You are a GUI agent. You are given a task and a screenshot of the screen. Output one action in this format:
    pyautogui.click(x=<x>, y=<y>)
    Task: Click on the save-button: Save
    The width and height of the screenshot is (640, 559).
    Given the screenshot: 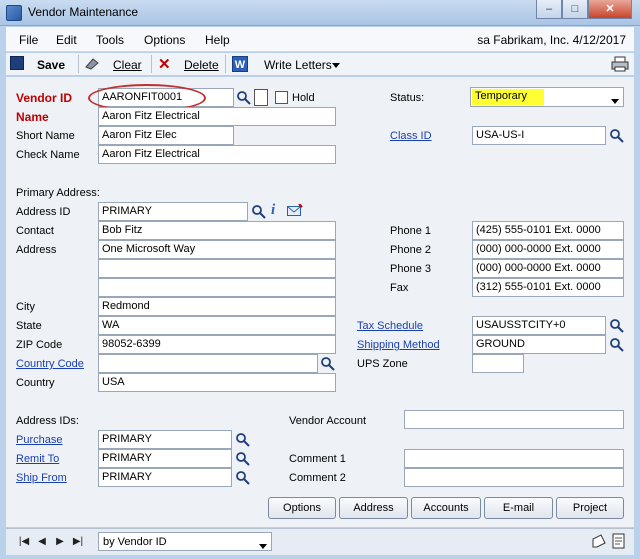 What is the action you would take?
    pyautogui.click(x=51, y=65)
    